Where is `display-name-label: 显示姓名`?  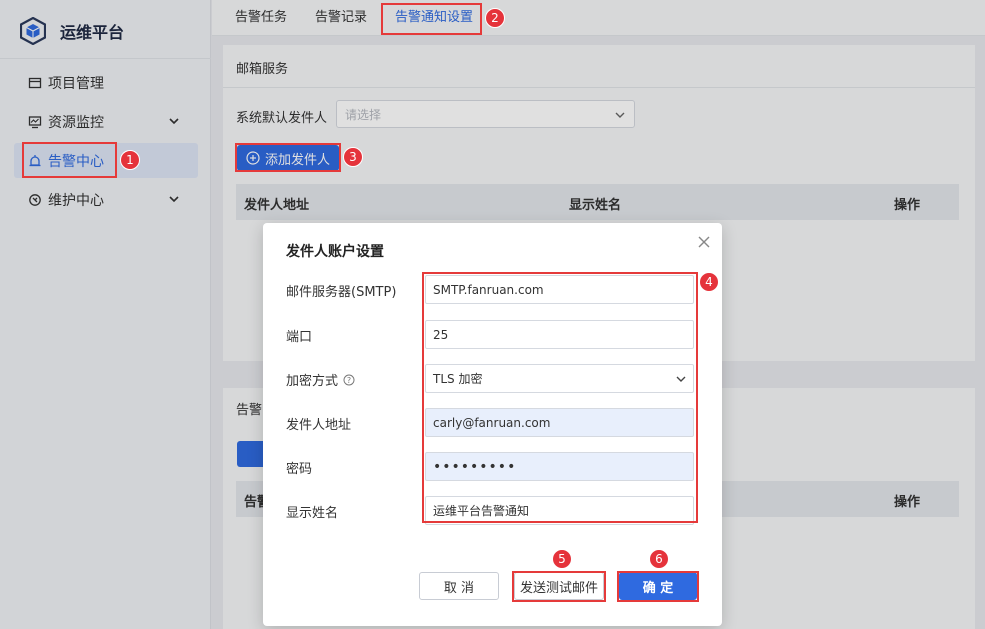
display-name-label: 显示姓名 is located at coordinates (312, 511).